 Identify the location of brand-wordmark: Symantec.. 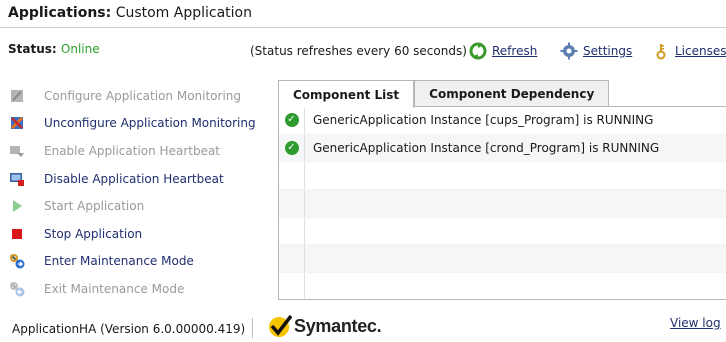
(338, 325).